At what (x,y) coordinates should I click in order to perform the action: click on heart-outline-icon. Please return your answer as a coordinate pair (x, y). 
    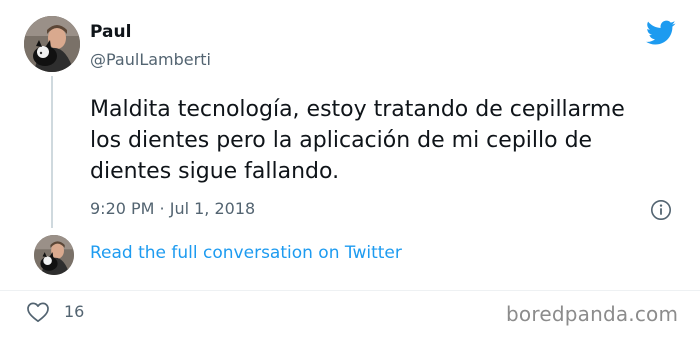
    Looking at the image, I should click on (38, 312).